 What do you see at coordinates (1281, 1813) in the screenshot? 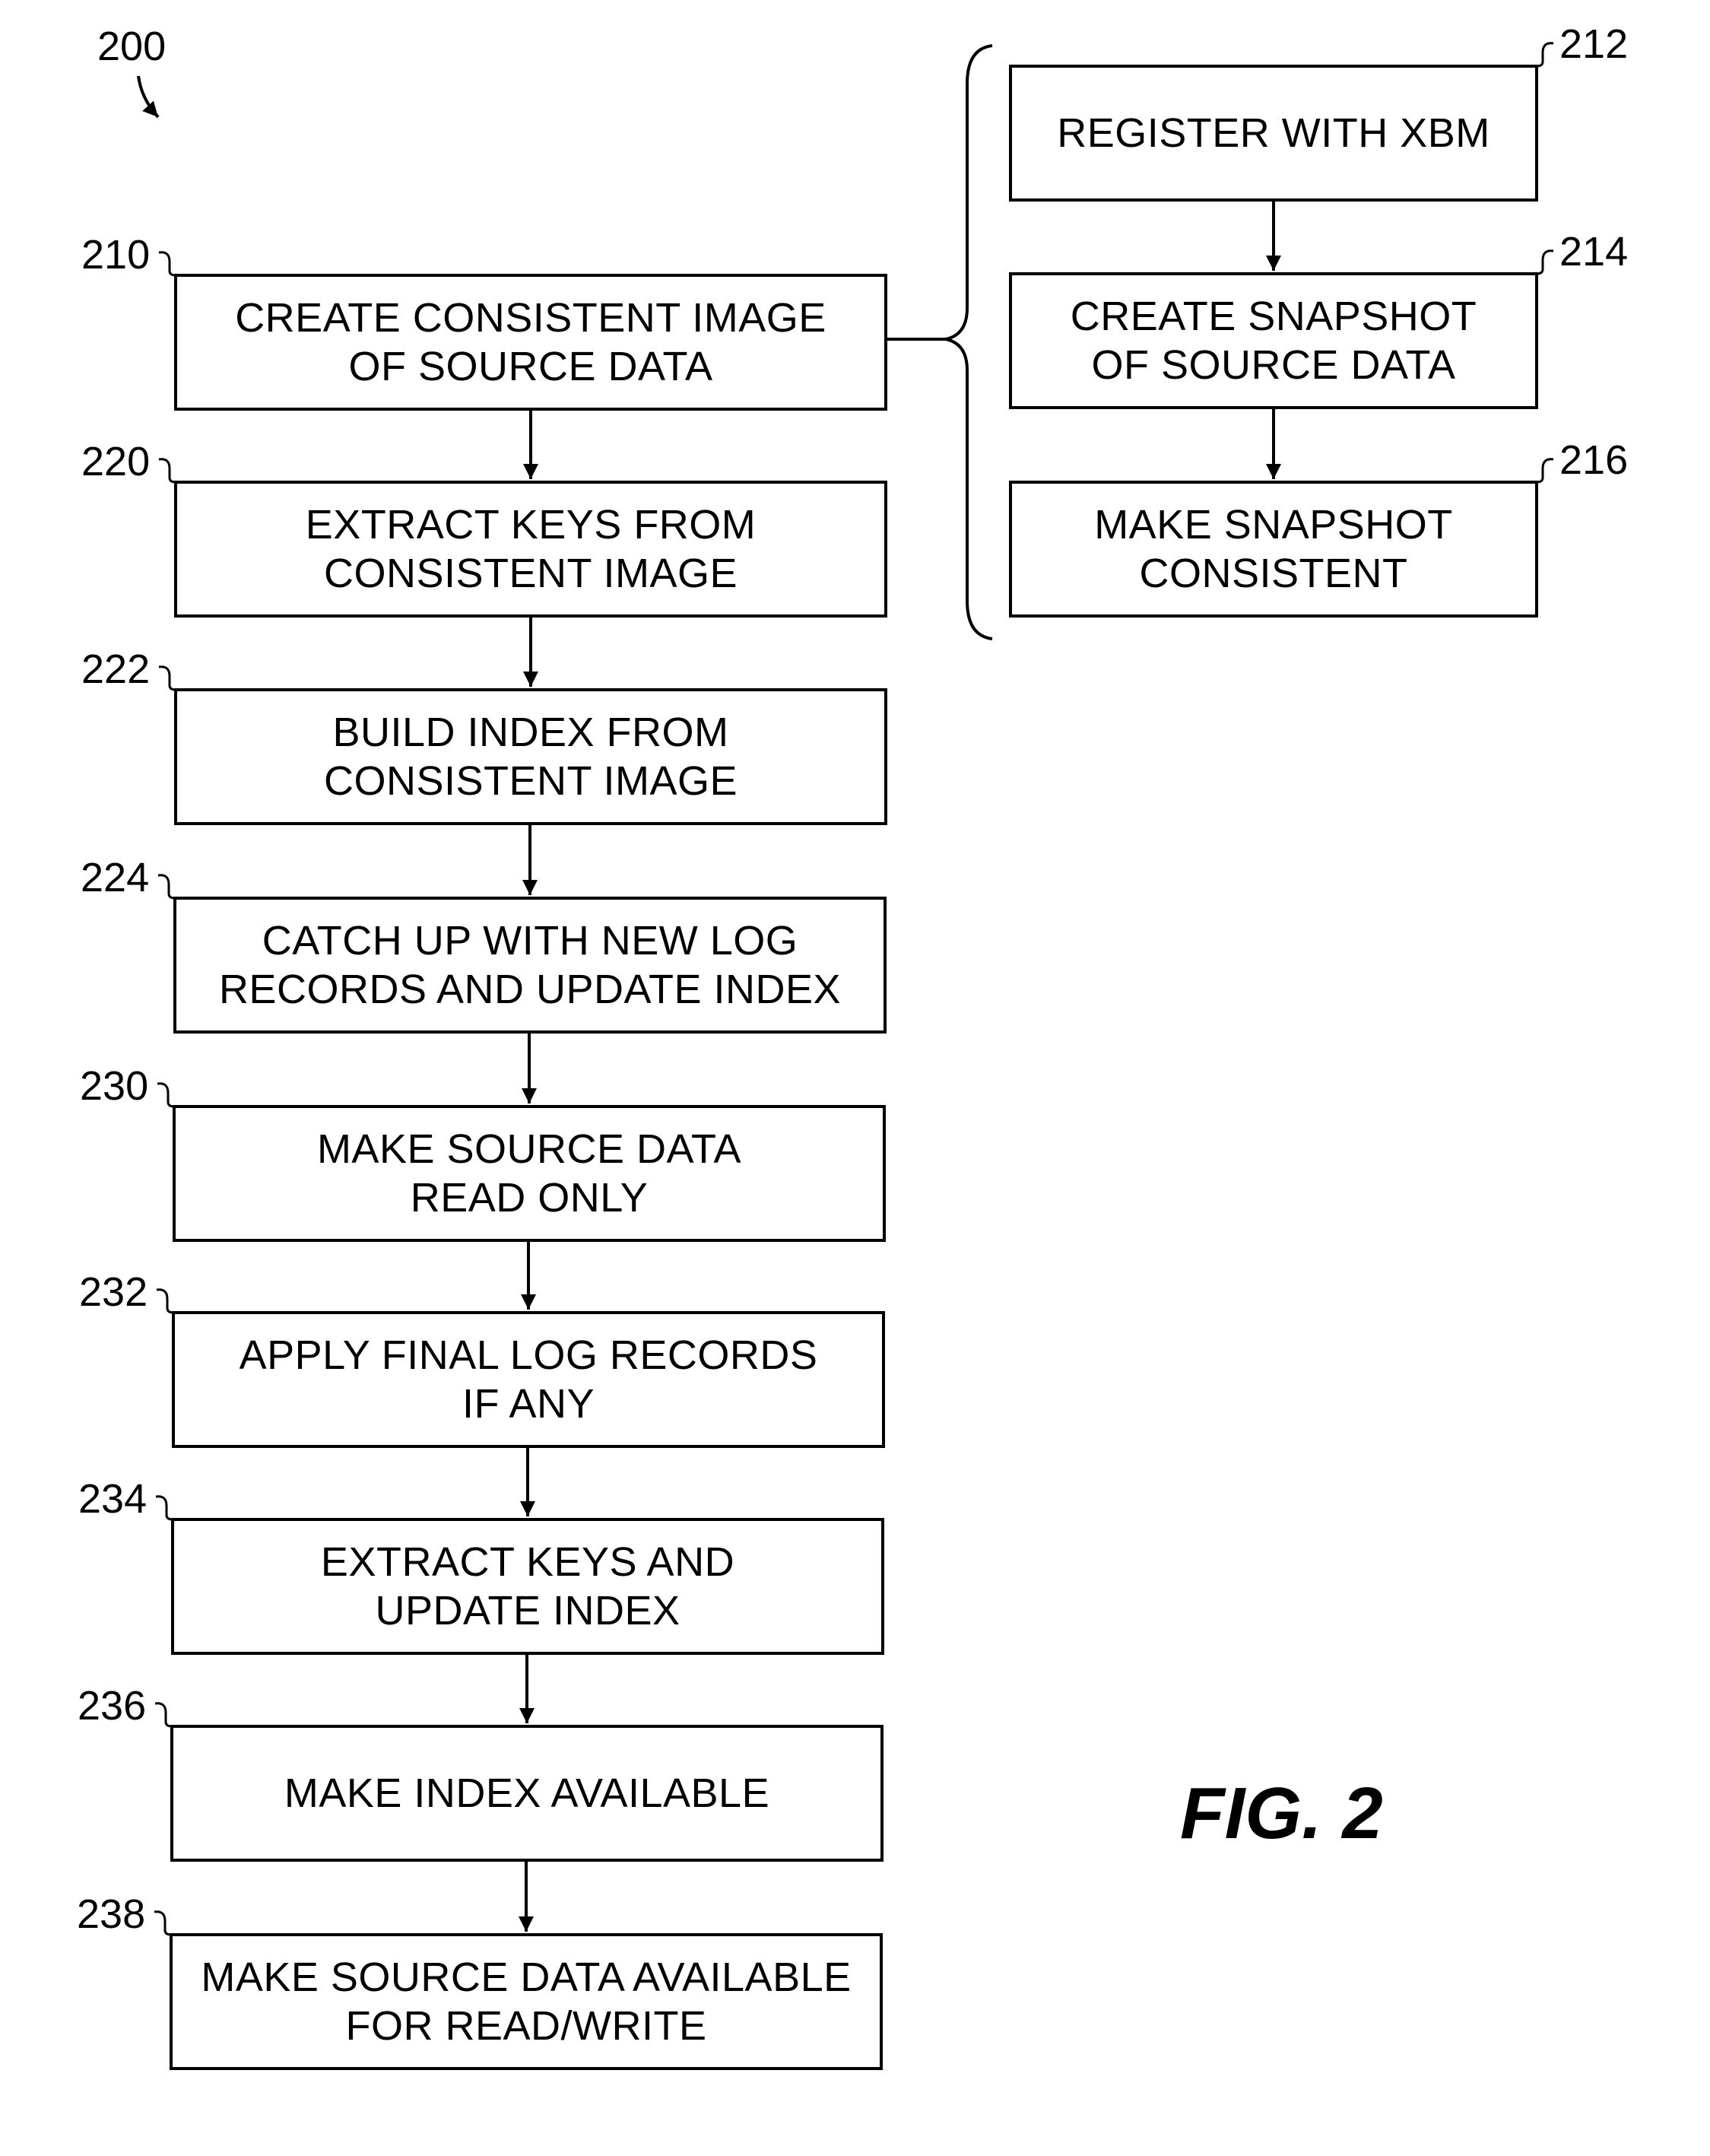
I see `figure-caption: FIG. 2` at bounding box center [1281, 1813].